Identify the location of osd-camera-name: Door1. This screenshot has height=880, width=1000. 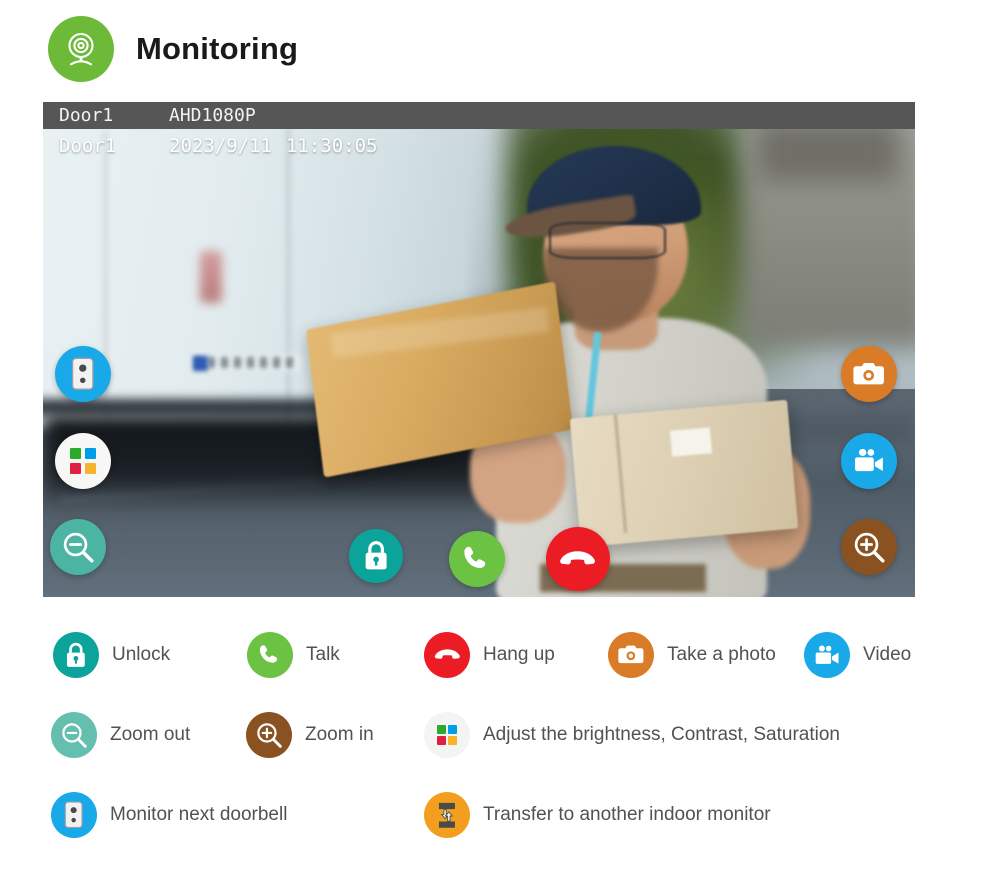
(86, 115).